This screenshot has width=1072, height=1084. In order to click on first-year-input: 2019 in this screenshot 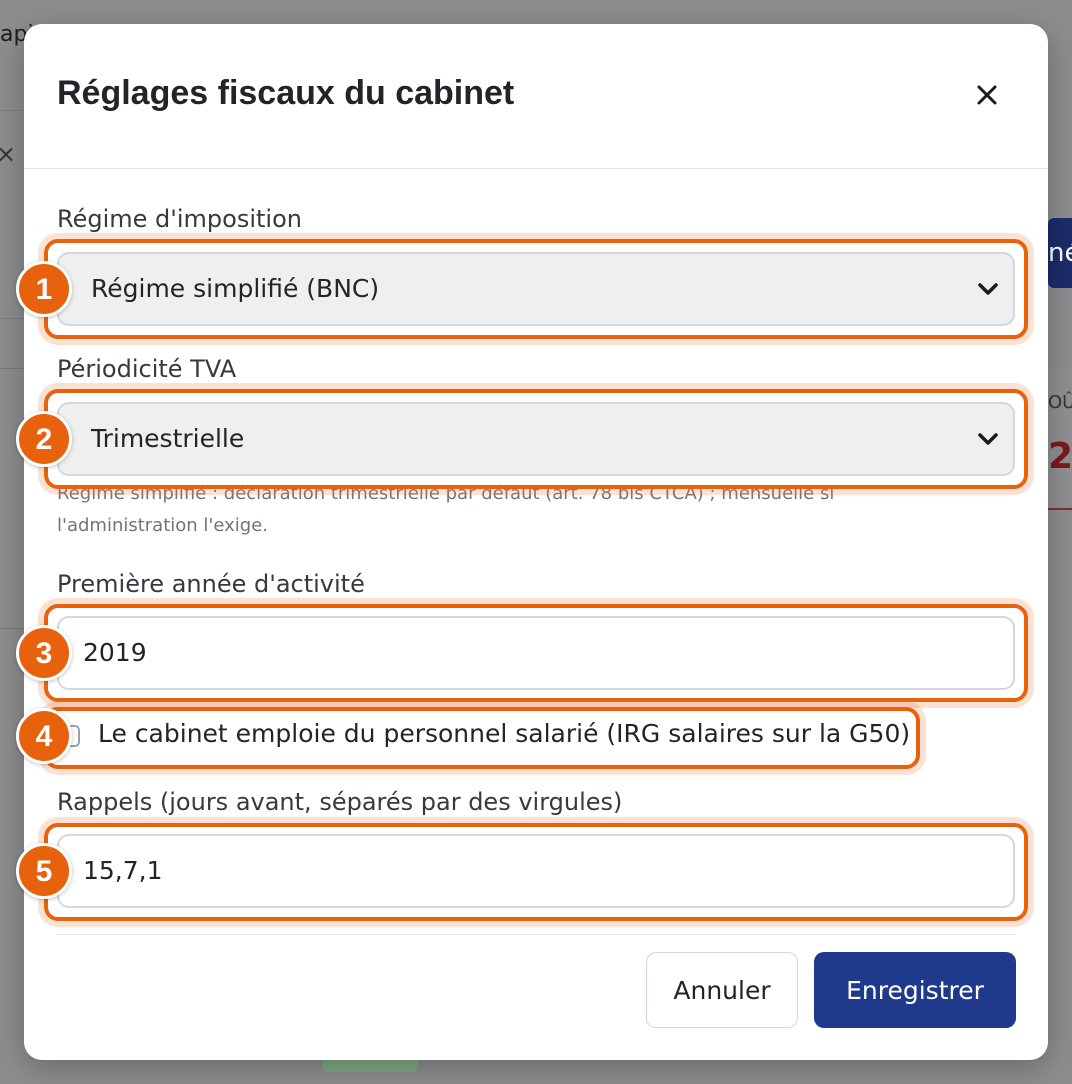, I will do `click(536, 653)`.